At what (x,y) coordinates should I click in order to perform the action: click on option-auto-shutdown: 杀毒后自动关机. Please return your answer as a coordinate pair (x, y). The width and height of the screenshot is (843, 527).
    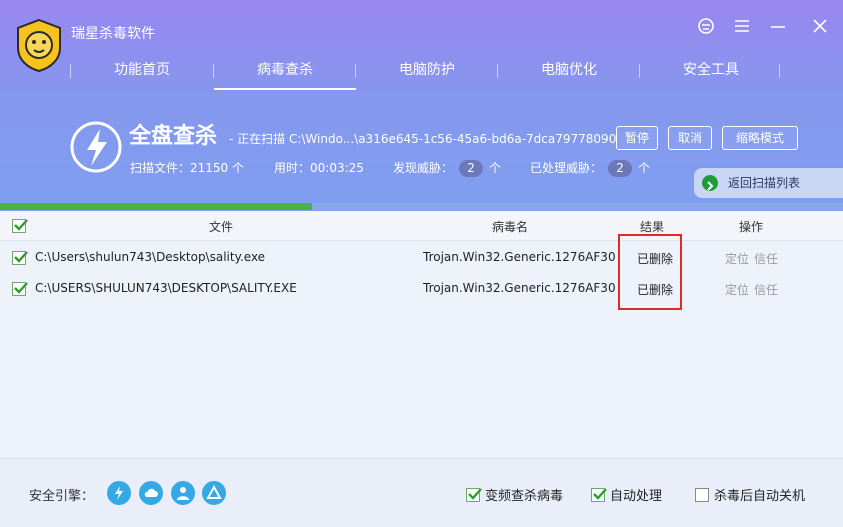
    Looking at the image, I should click on (750, 494).